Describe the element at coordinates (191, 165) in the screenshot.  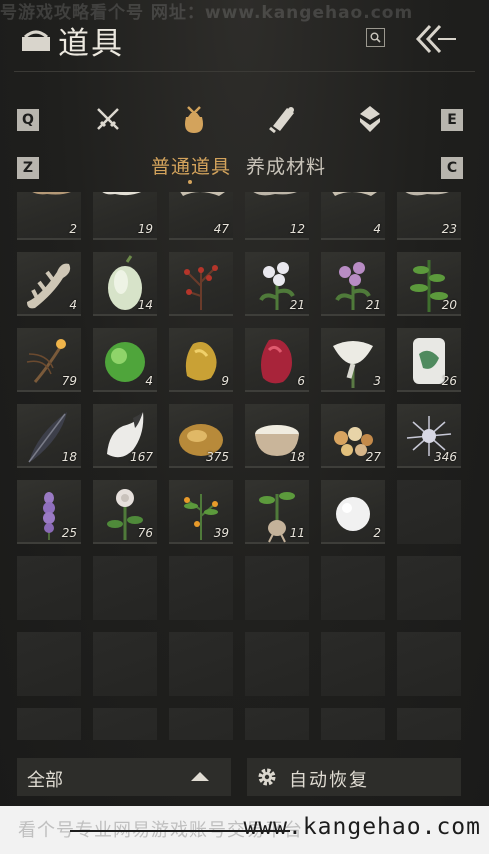
I see `tab-normal-items: 普通道具` at that location.